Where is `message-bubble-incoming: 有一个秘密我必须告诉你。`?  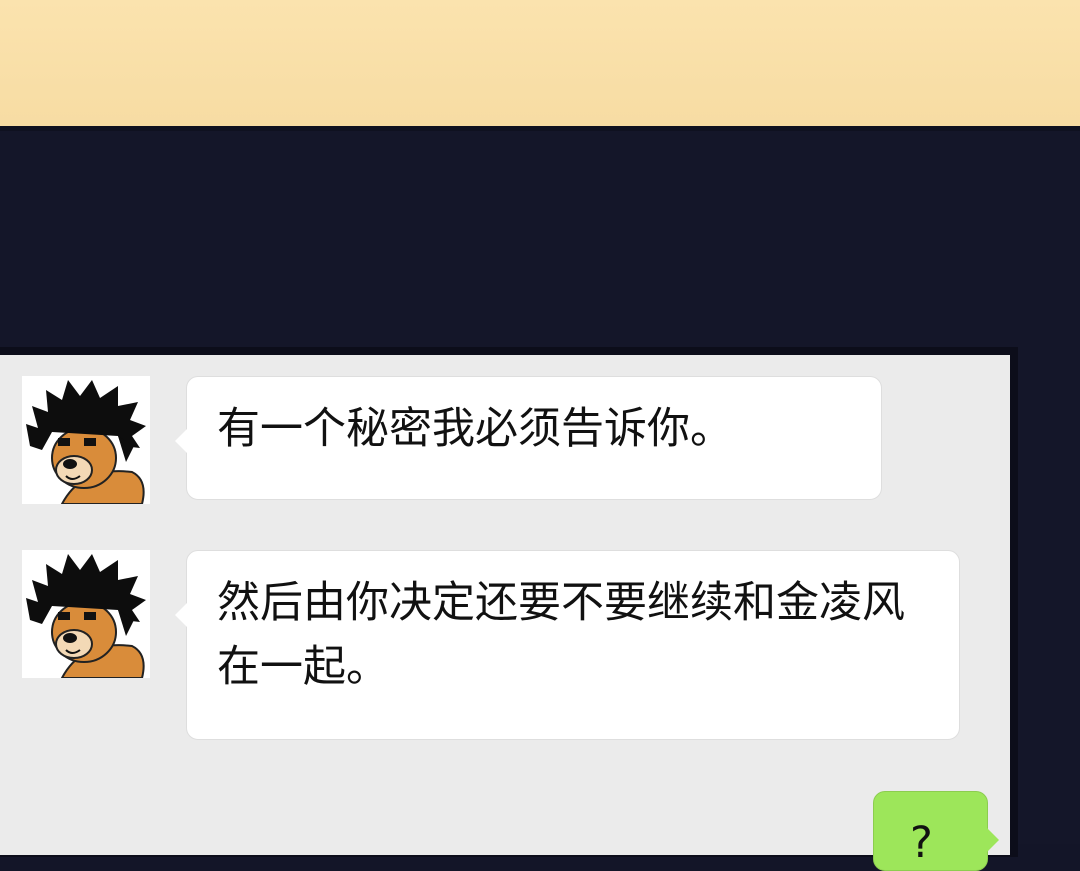
message-bubble-incoming: 有一个秘密我必须告诉你。 is located at coordinates (528, 438).